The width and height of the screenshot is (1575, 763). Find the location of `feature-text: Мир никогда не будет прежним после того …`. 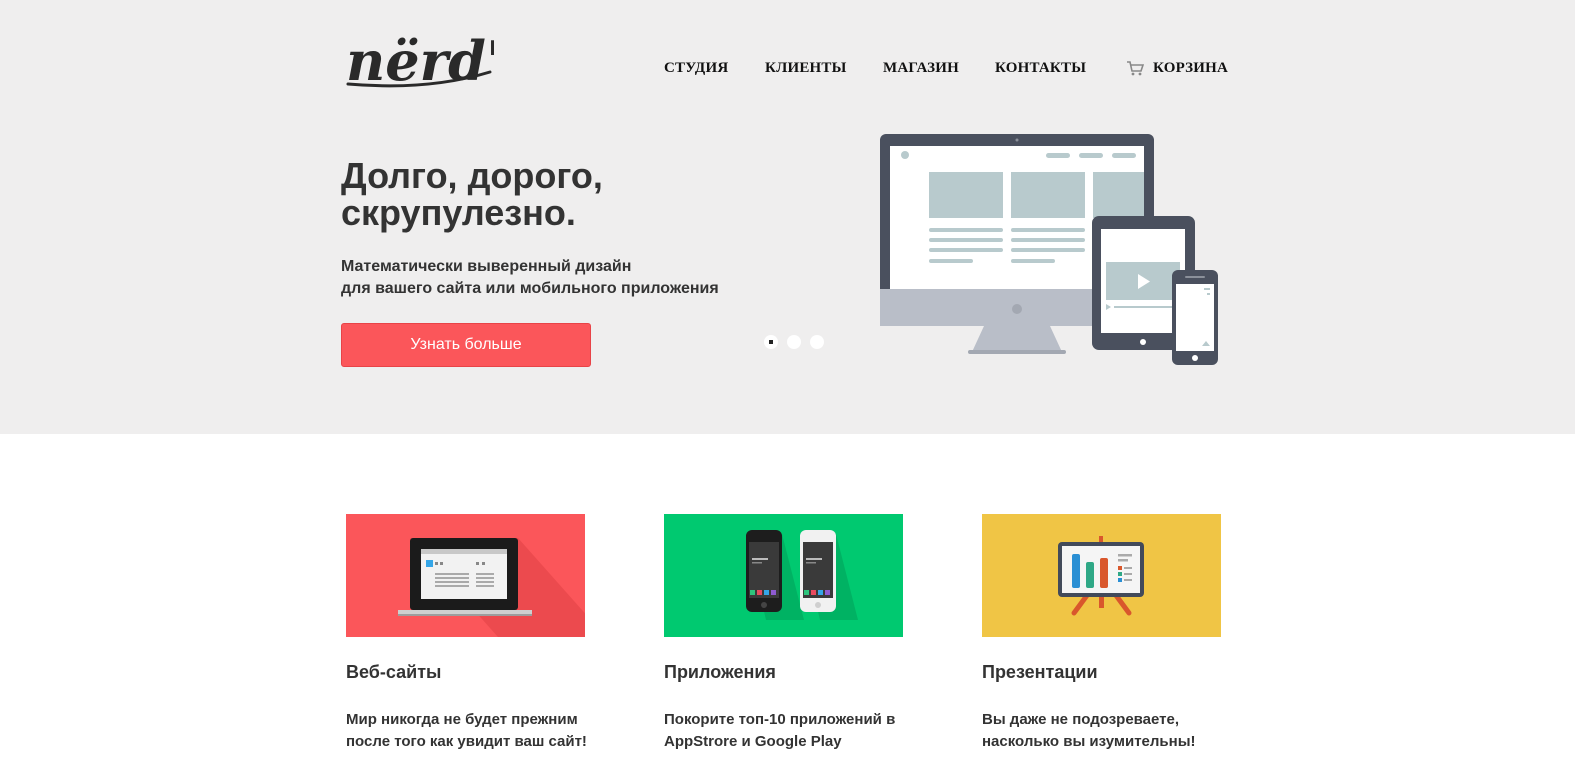

feature-text: Мир никогда не будет прежним после того … is located at coordinates (466, 731).